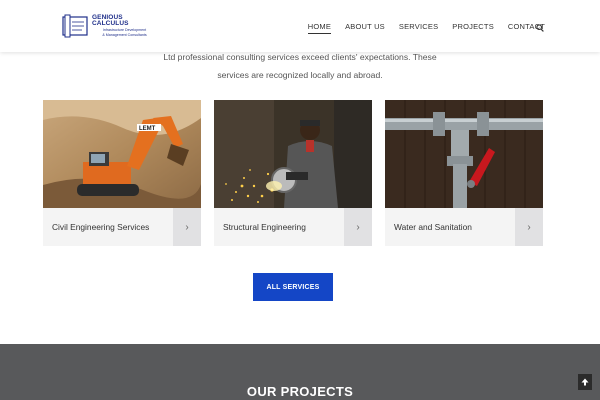  Describe the element at coordinates (124, 34) in the screenshot. I see `logo-subtitle-2: & Management Consultants` at that location.